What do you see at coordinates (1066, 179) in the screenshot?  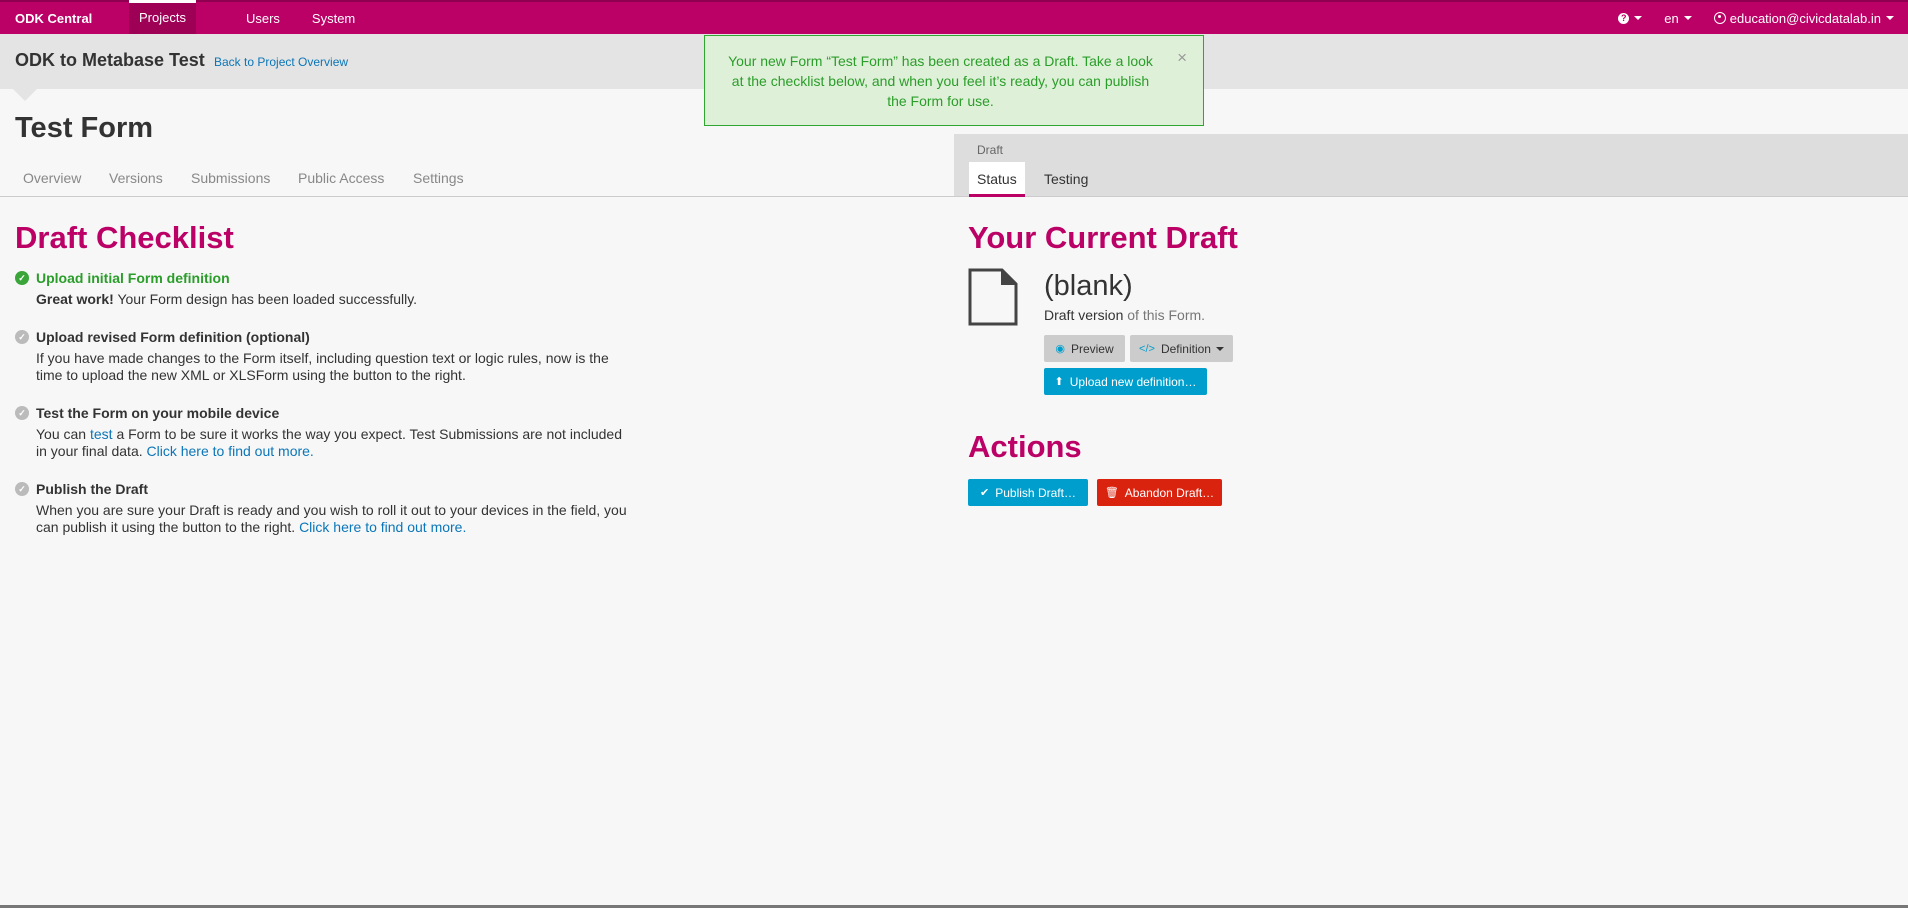 I see `tab-testing: Testing` at bounding box center [1066, 179].